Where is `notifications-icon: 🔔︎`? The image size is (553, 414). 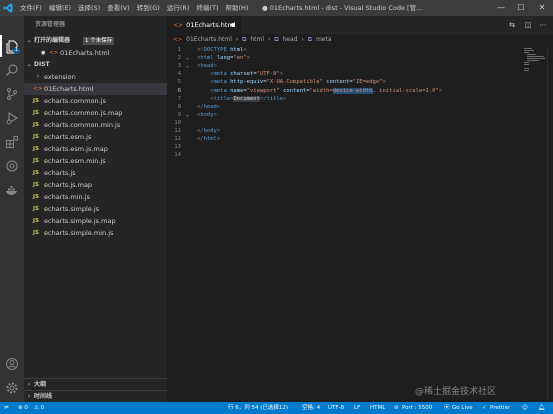 notifications-icon: 🔔︎ is located at coordinates (541, 408).